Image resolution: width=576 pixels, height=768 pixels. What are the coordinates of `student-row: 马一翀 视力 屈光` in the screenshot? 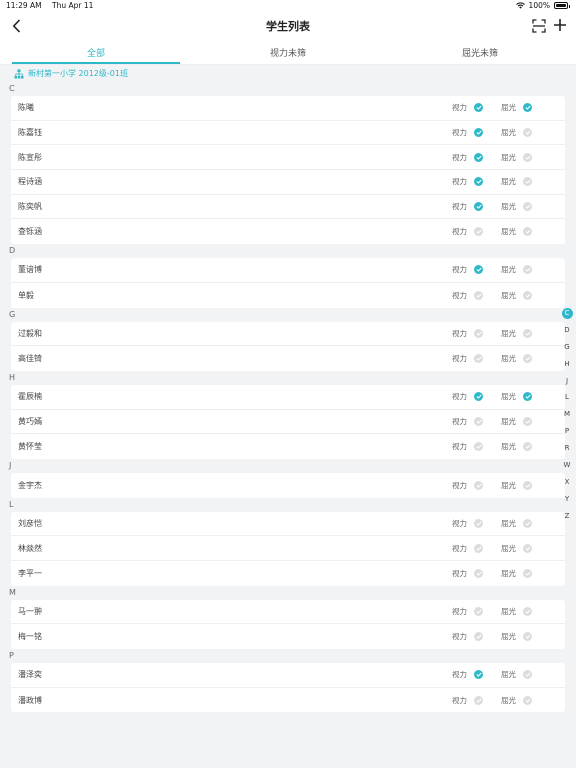 It's located at (288, 612).